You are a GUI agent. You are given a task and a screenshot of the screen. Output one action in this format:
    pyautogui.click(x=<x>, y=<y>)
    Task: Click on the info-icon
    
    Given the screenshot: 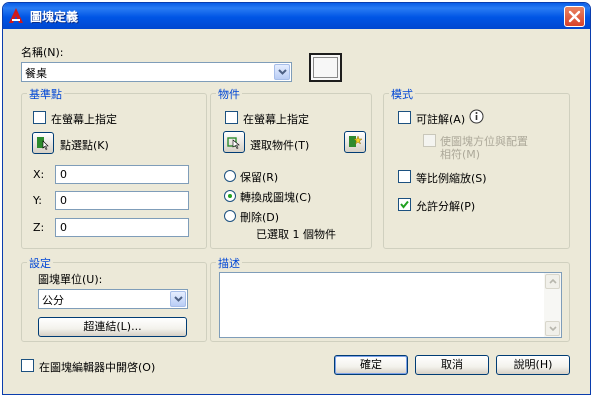 What is the action you would take?
    pyautogui.click(x=476, y=116)
    